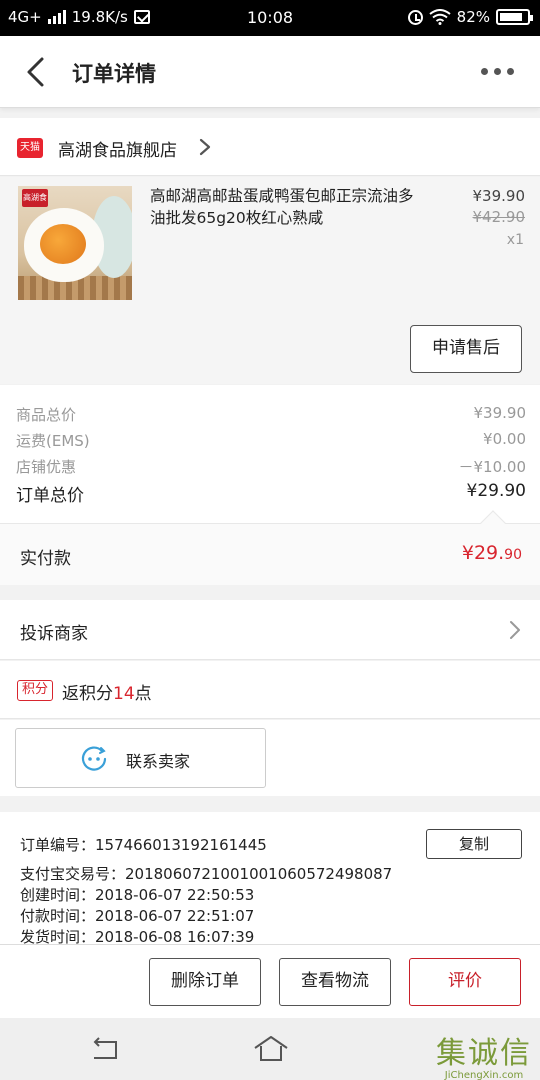 This screenshot has width=540, height=1080. What do you see at coordinates (105, 1049) in the screenshot?
I see `system-back-icon` at bounding box center [105, 1049].